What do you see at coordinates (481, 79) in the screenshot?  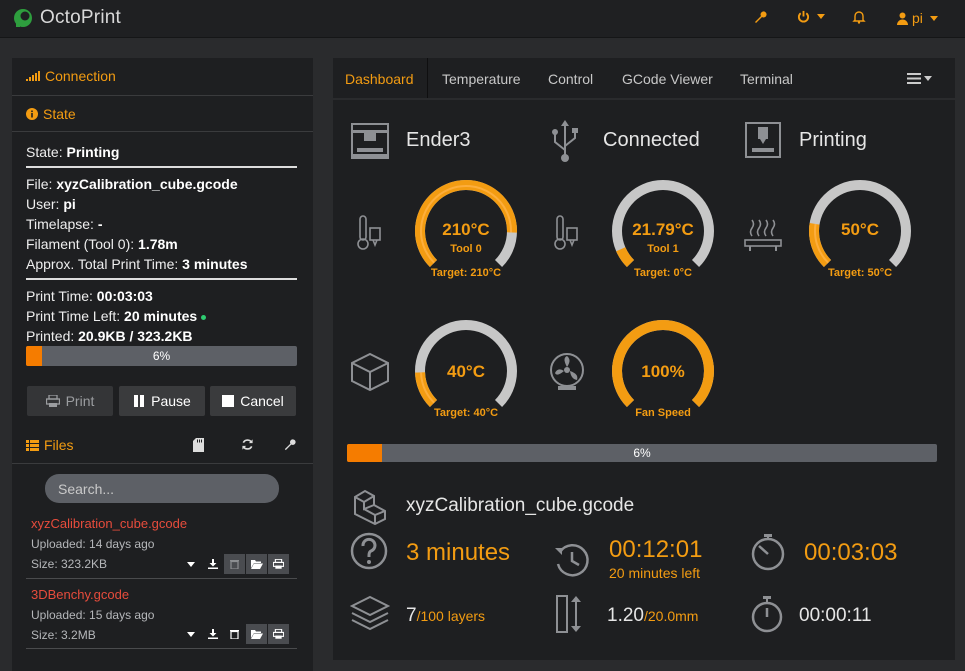 I see `tab-temperature: Temperature` at bounding box center [481, 79].